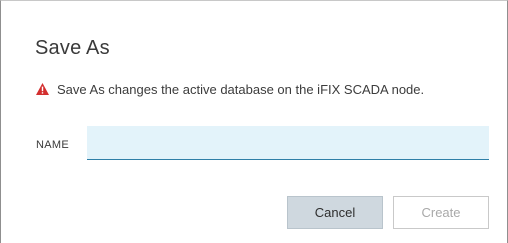 The image size is (508, 243). What do you see at coordinates (42, 88) in the screenshot?
I see `warning-triangle-icon` at bounding box center [42, 88].